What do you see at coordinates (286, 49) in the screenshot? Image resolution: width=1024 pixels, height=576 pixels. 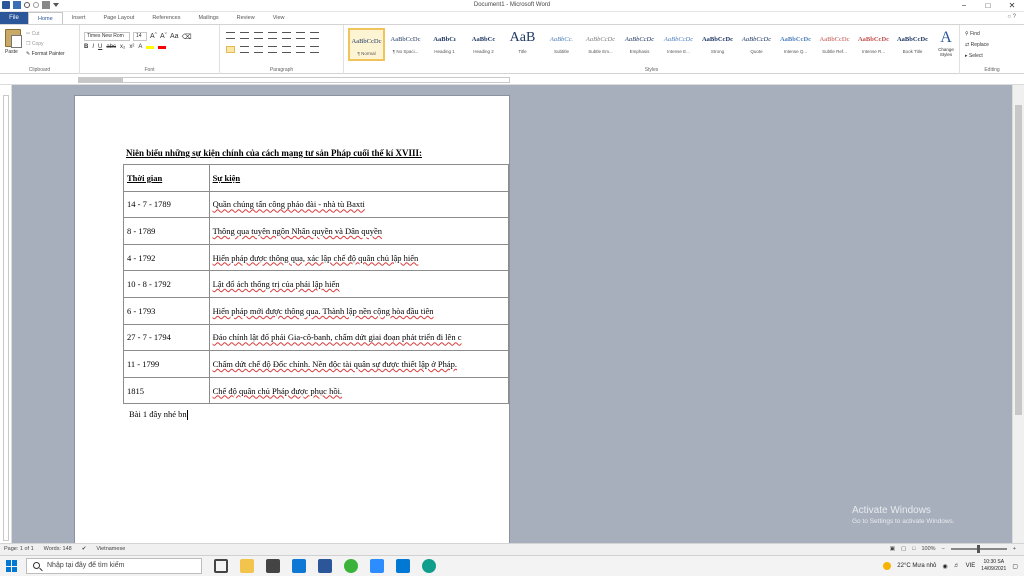 I see `line-spacing-icon` at bounding box center [286, 49].